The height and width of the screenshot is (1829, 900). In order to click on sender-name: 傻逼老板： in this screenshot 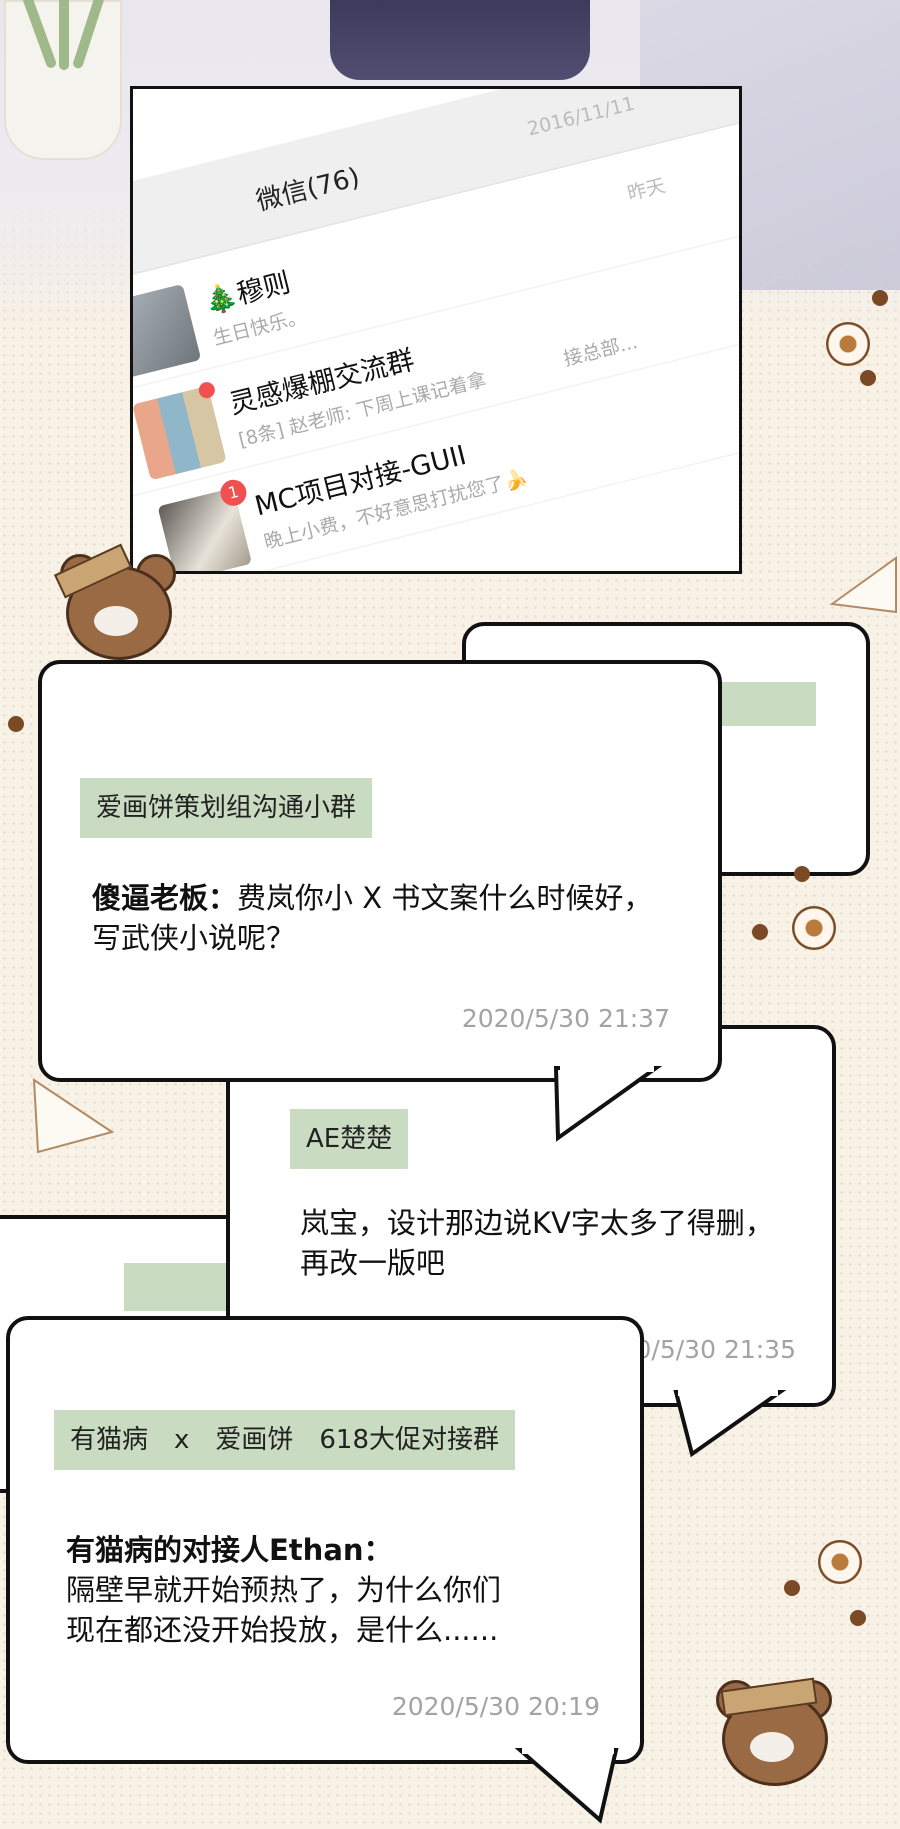, I will do `click(165, 898)`.